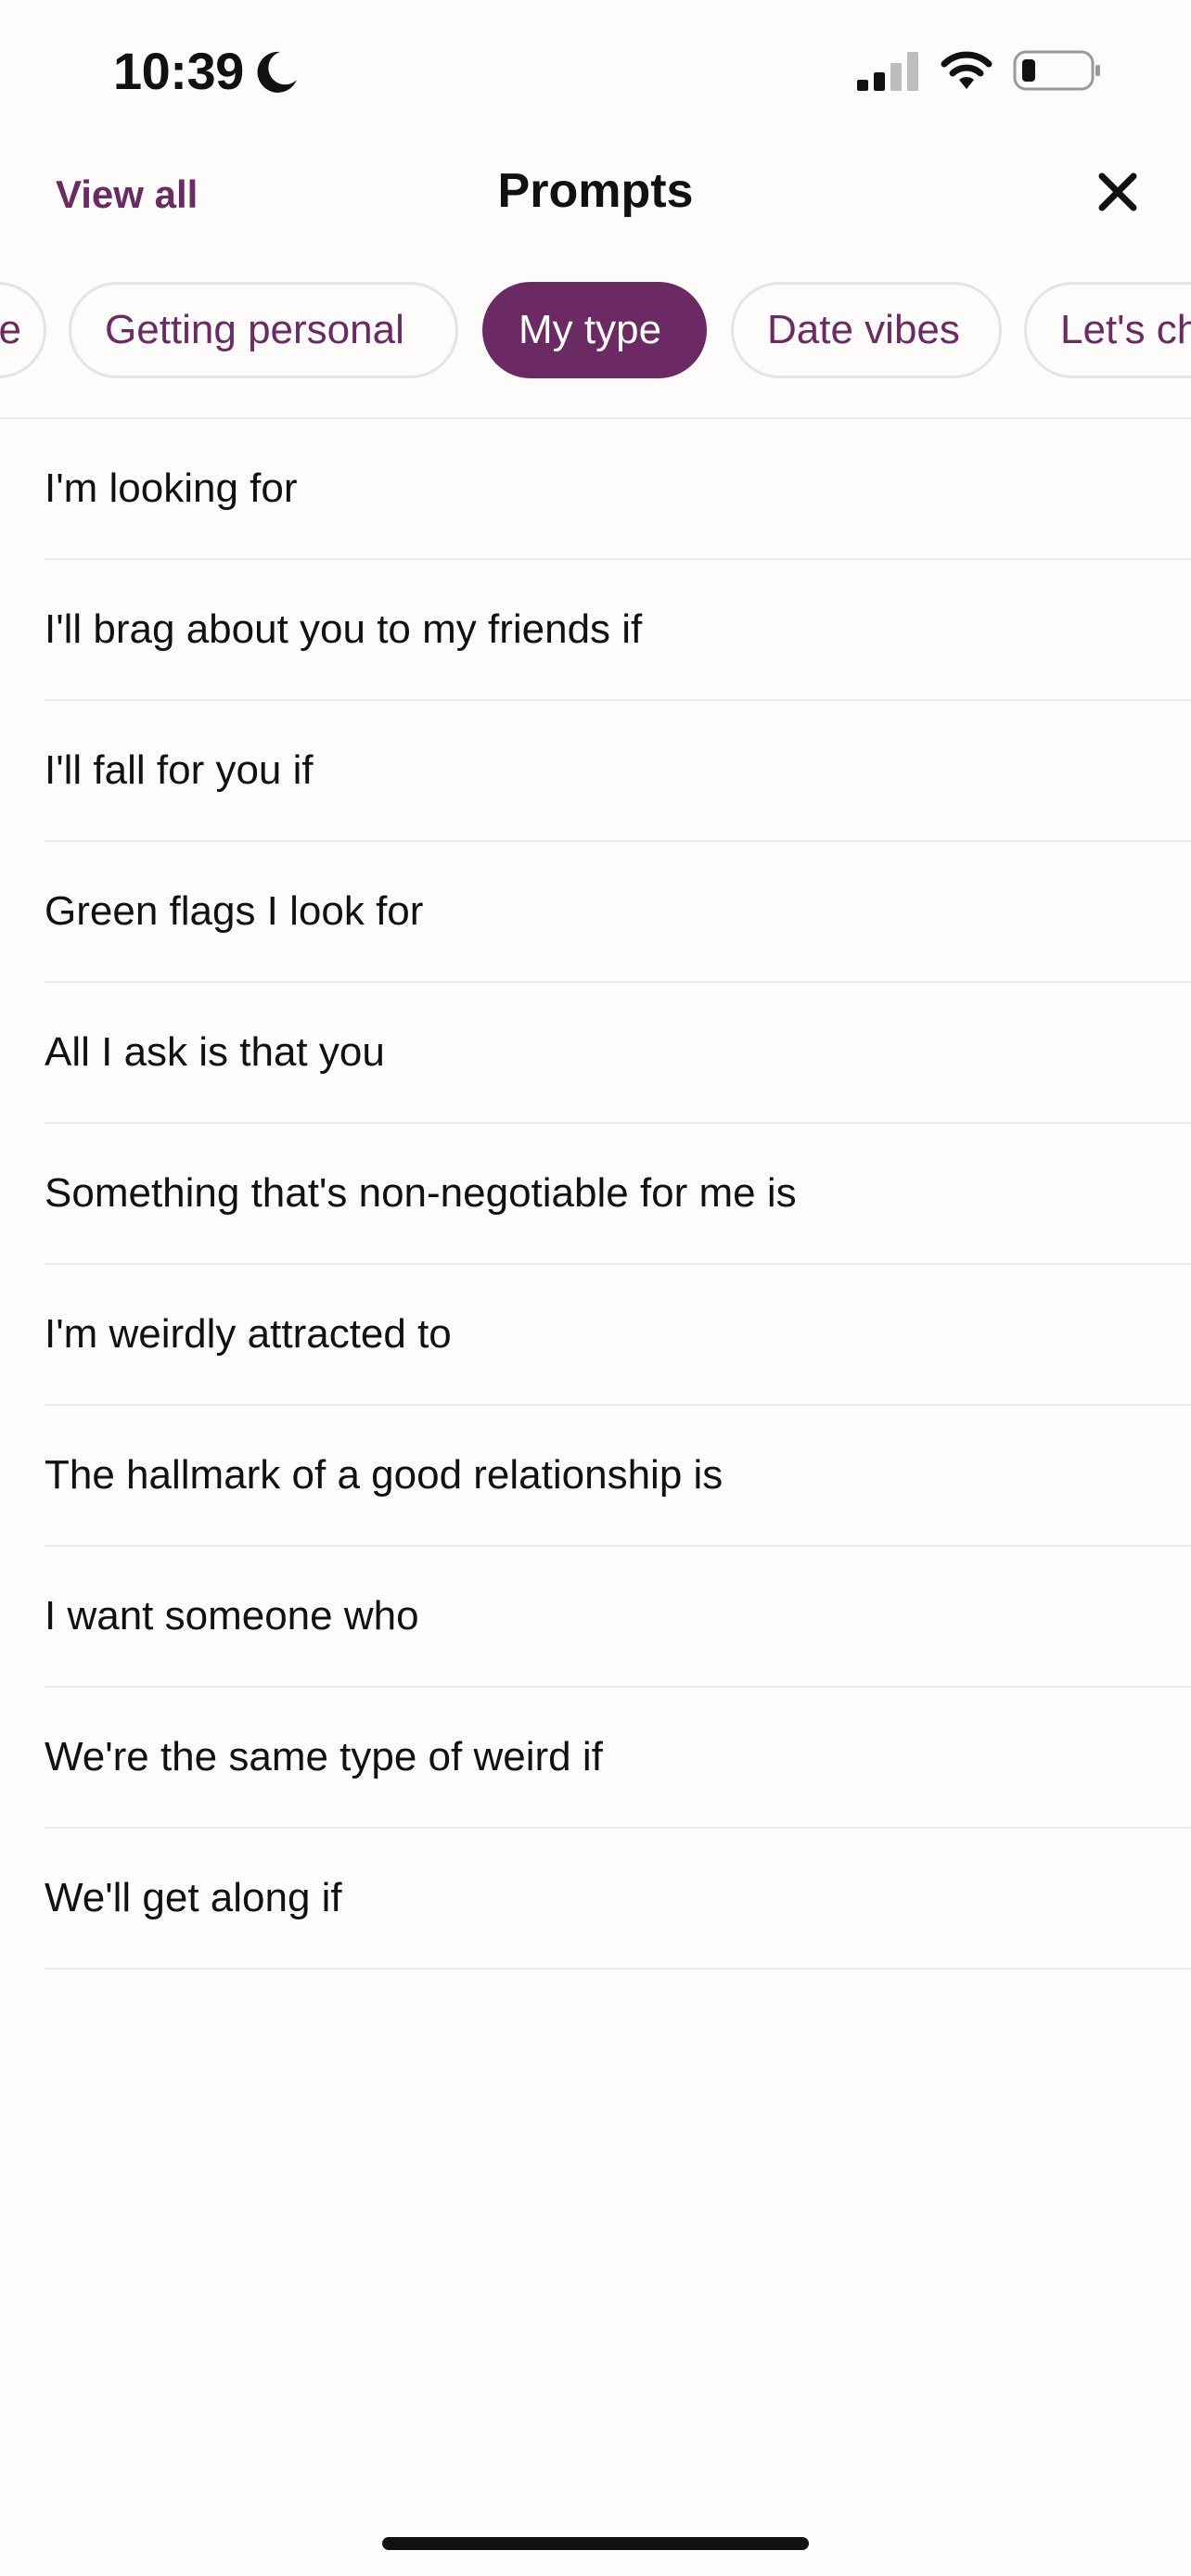  Describe the element at coordinates (595, 2543) in the screenshot. I see `home-indicator` at that location.